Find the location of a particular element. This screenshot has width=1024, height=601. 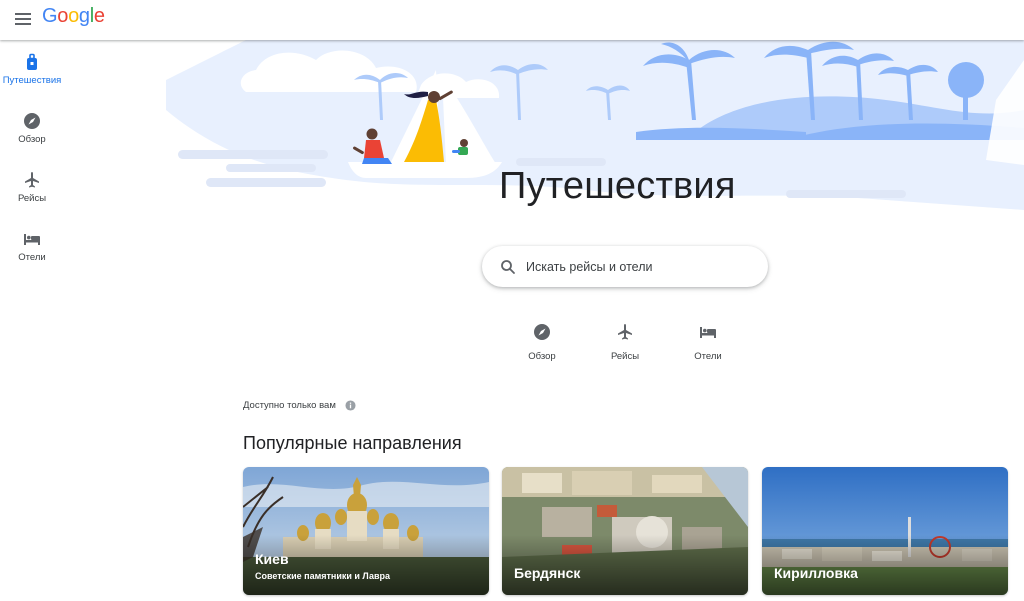

quick-link-explore: Обзор is located at coordinates (542, 344).